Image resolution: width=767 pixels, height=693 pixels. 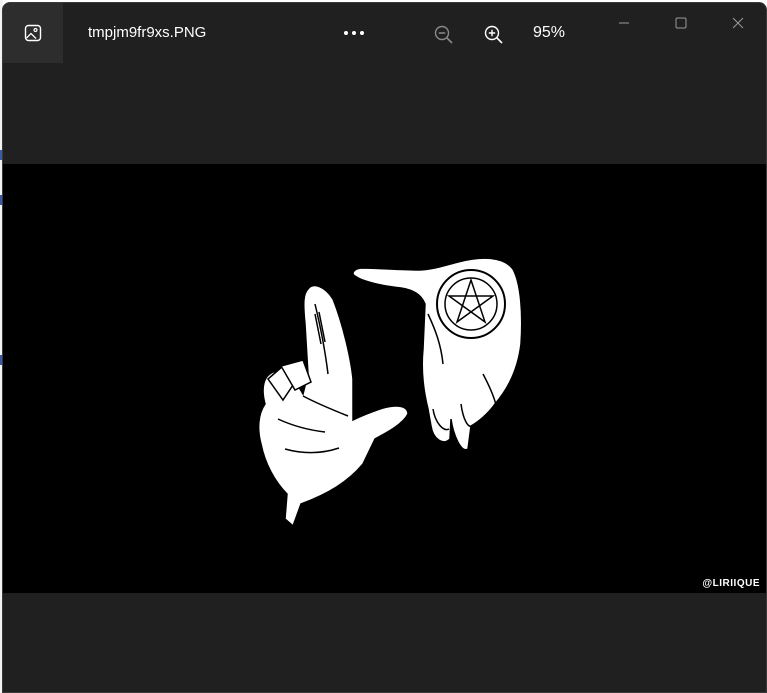 I want to click on image-watermark: @LIRIIQUE, so click(x=731, y=583).